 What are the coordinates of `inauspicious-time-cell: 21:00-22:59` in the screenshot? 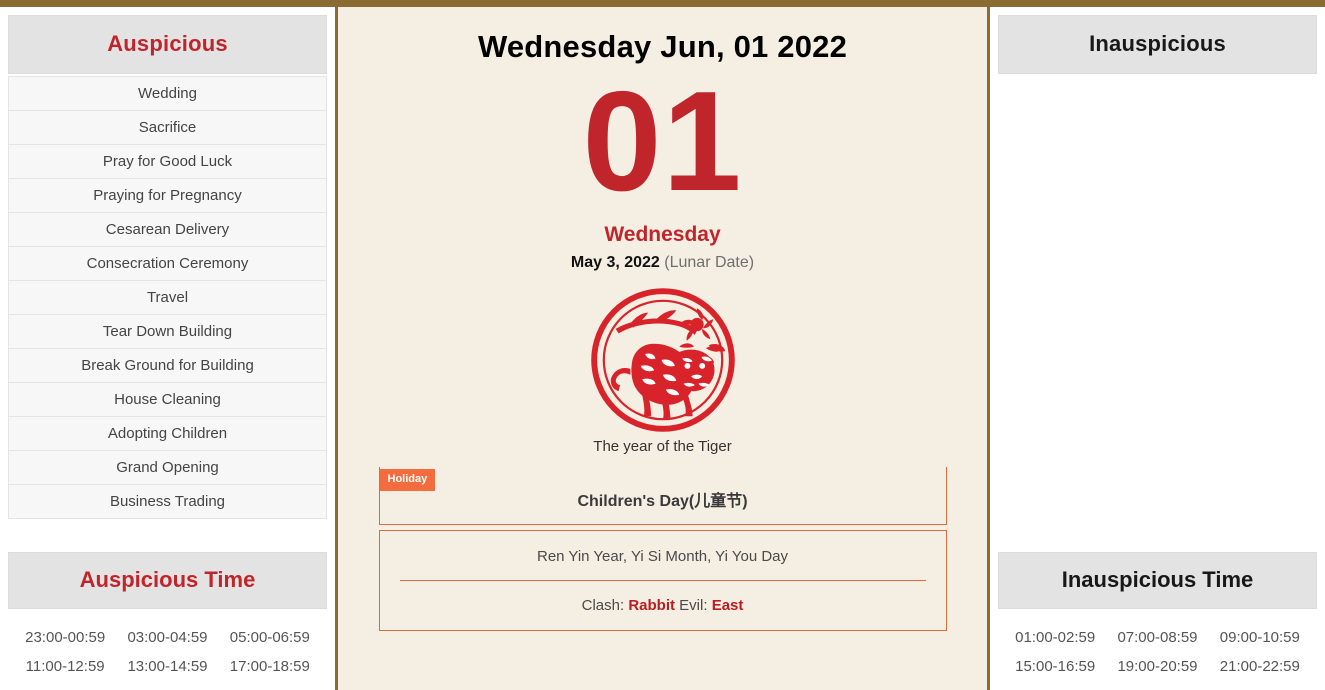 It's located at (1259, 666).